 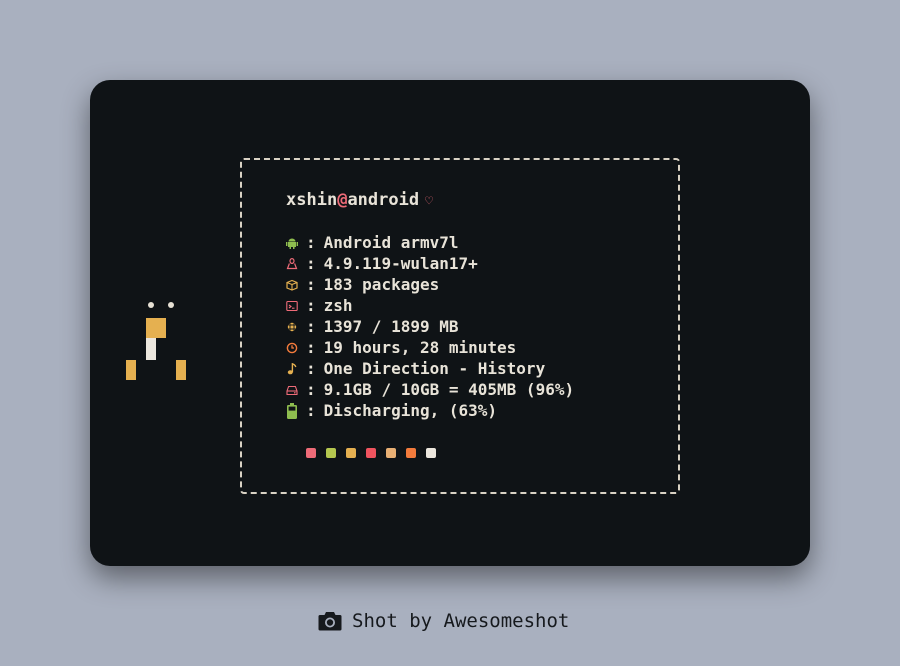 I want to click on battery-icon, so click(x=292, y=410).